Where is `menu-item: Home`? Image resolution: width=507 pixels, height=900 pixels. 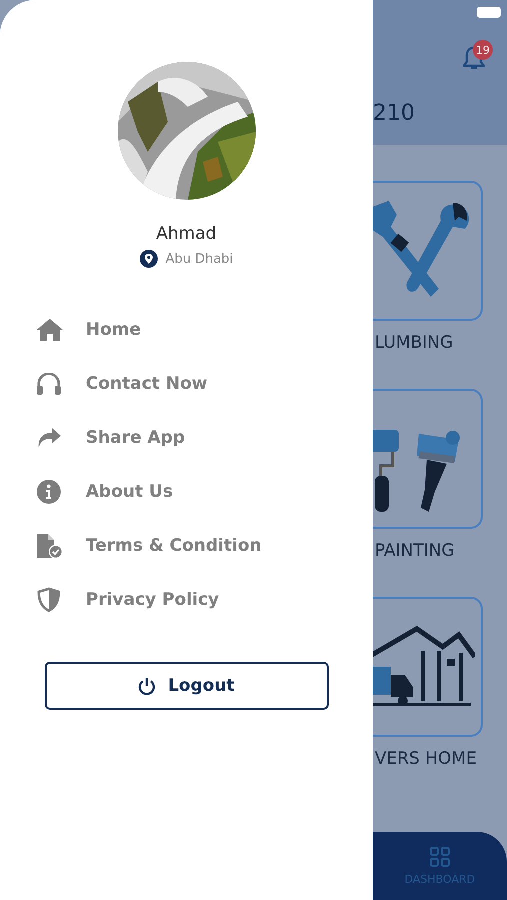
menu-item: Home is located at coordinates (204, 330).